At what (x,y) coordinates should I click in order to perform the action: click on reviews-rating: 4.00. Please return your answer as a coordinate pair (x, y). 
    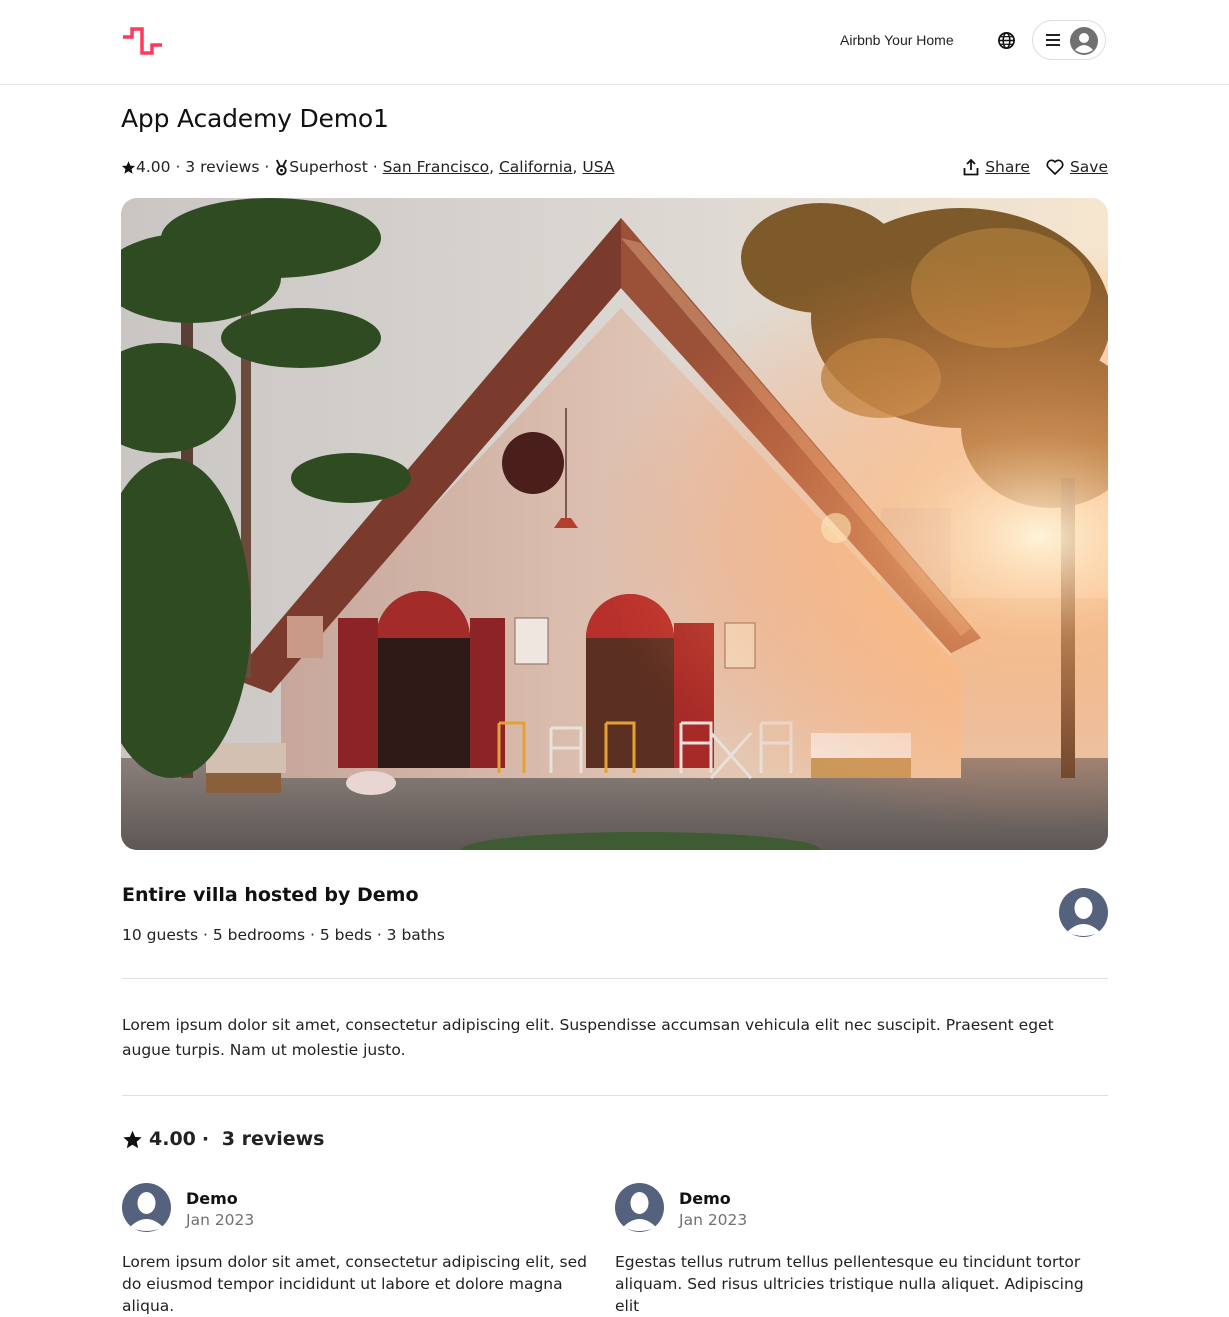
    Looking at the image, I should click on (172, 1139).